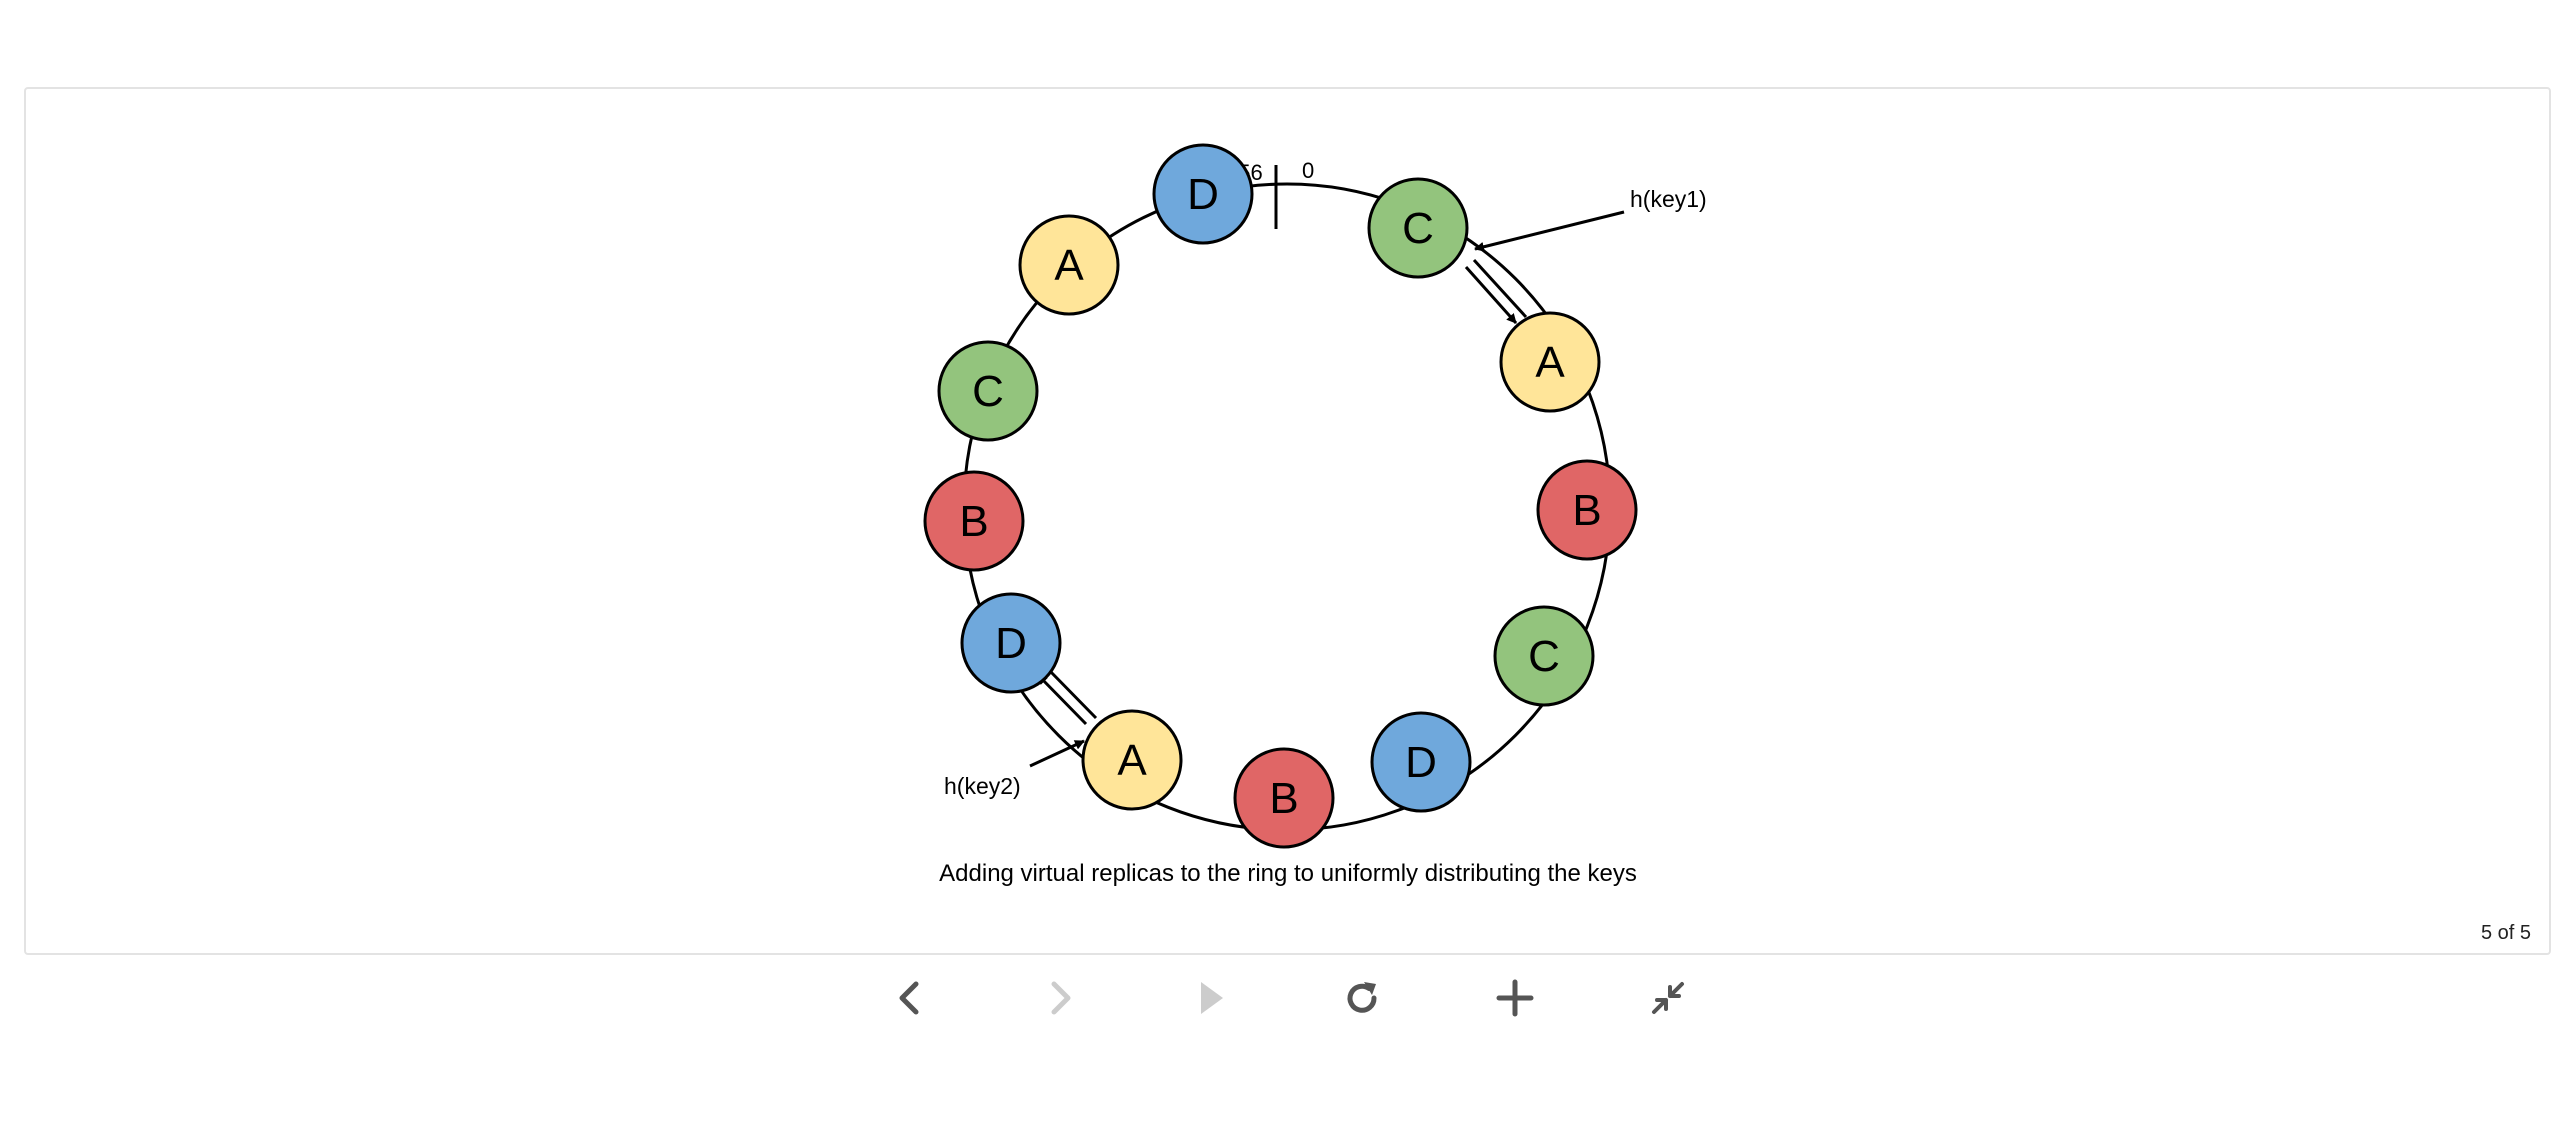  I want to click on ring-node-b-bottom: B, so click(1284, 798).